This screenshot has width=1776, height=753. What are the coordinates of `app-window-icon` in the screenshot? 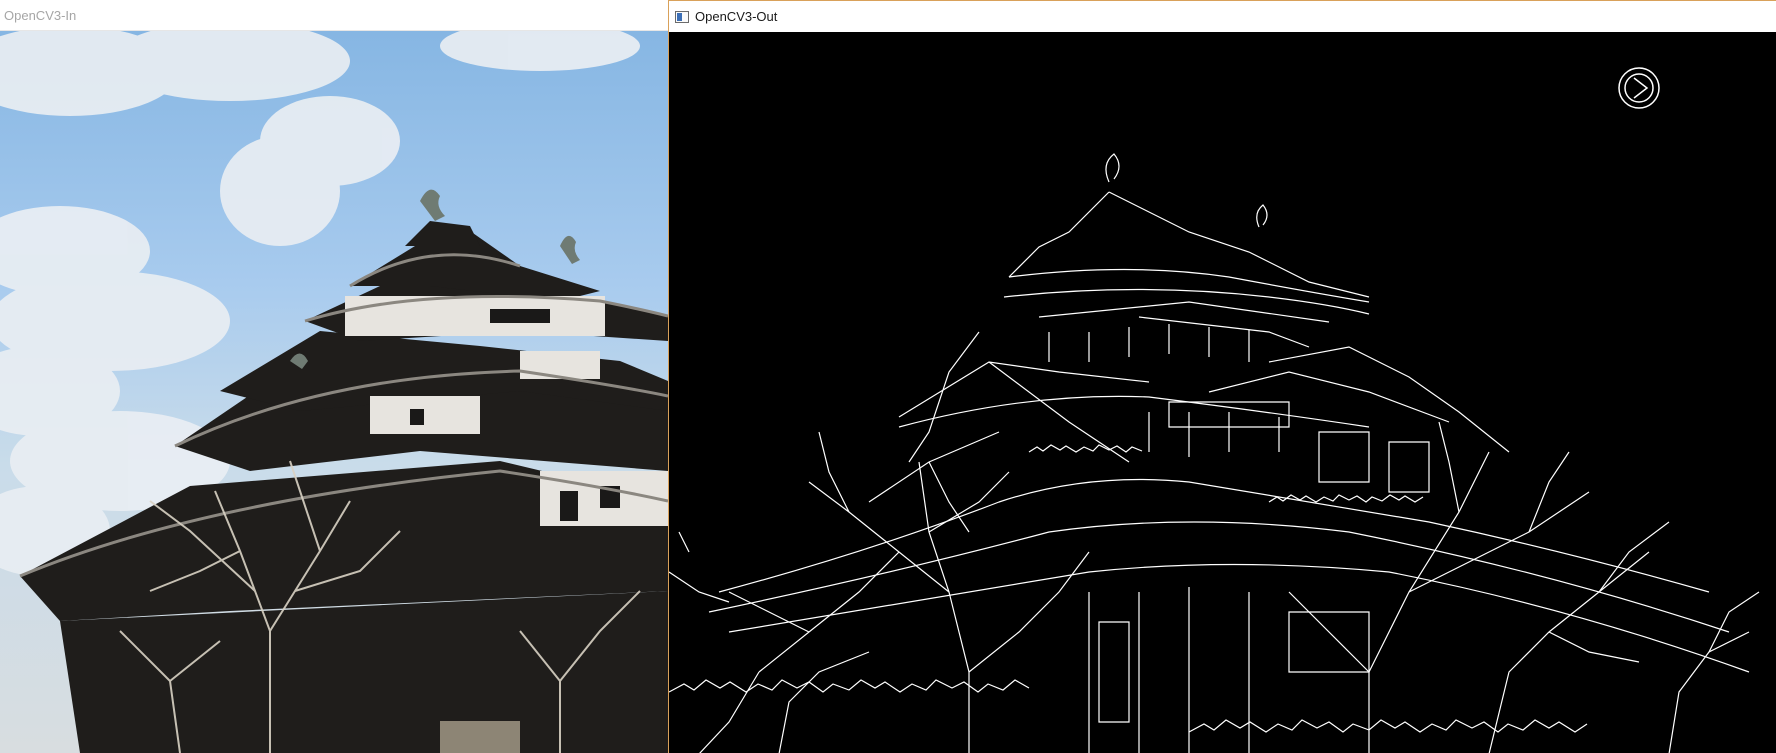 It's located at (682, 16).